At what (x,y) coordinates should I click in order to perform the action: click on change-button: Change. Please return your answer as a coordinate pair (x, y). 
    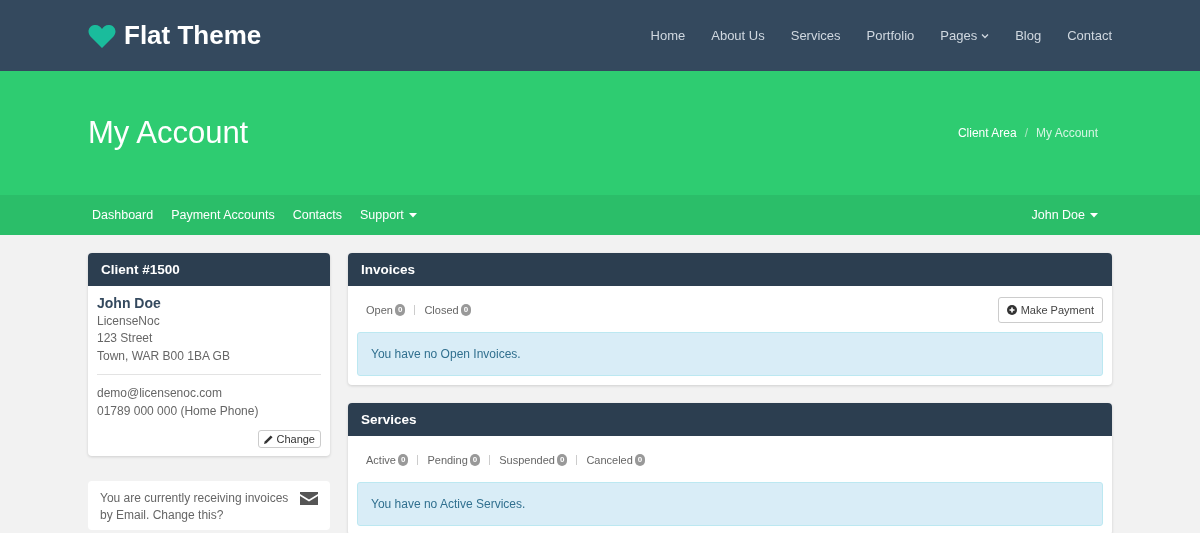
    Looking at the image, I should click on (289, 439).